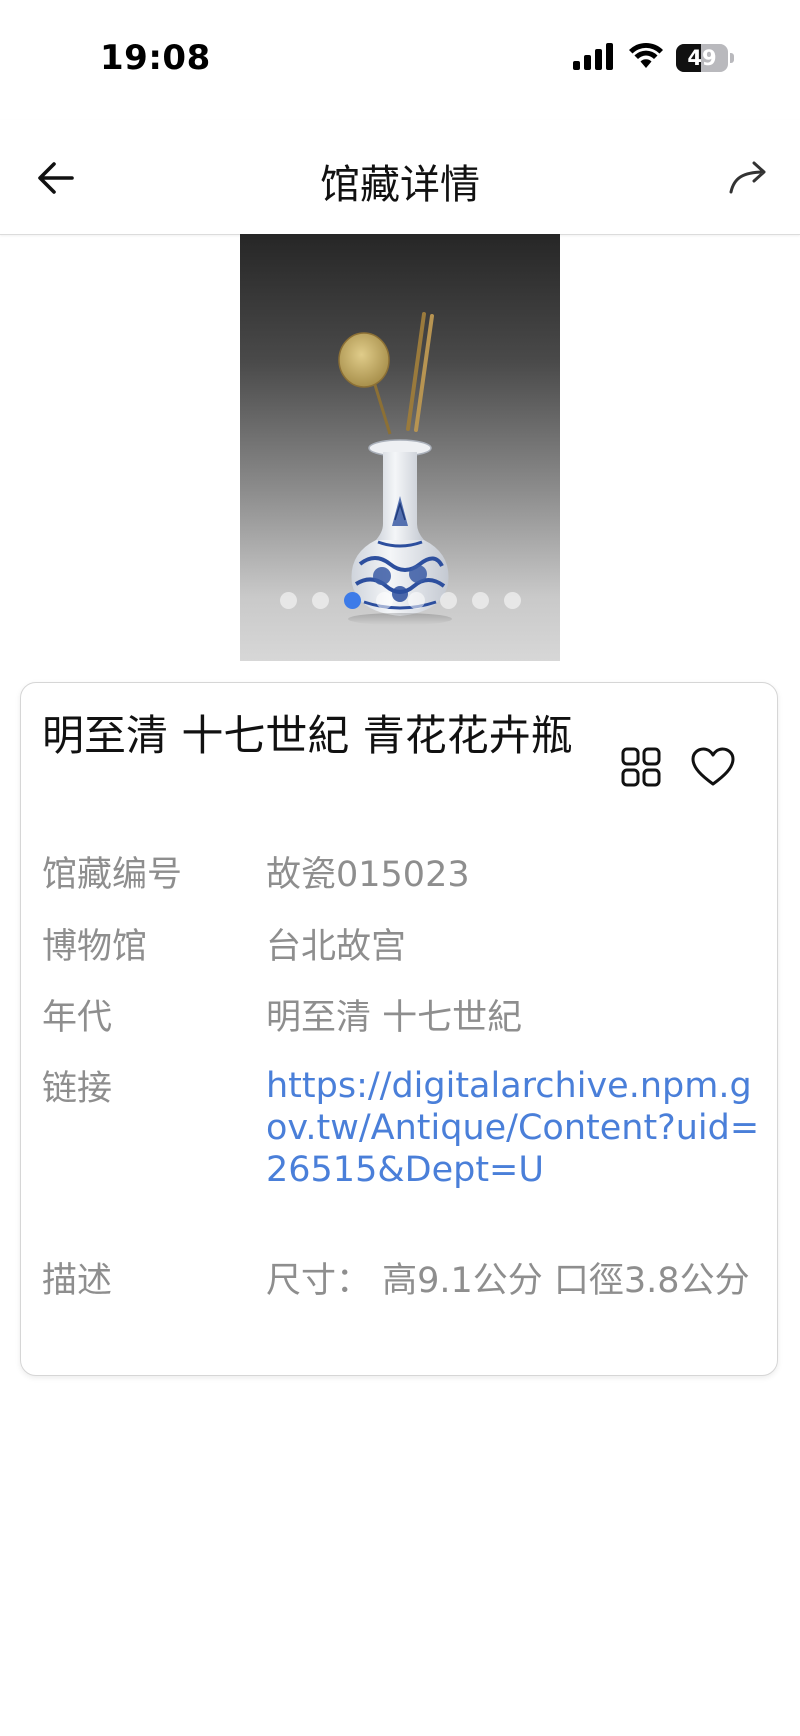  Describe the element at coordinates (336, 947) in the screenshot. I see `field-value: 台北故宫` at that location.